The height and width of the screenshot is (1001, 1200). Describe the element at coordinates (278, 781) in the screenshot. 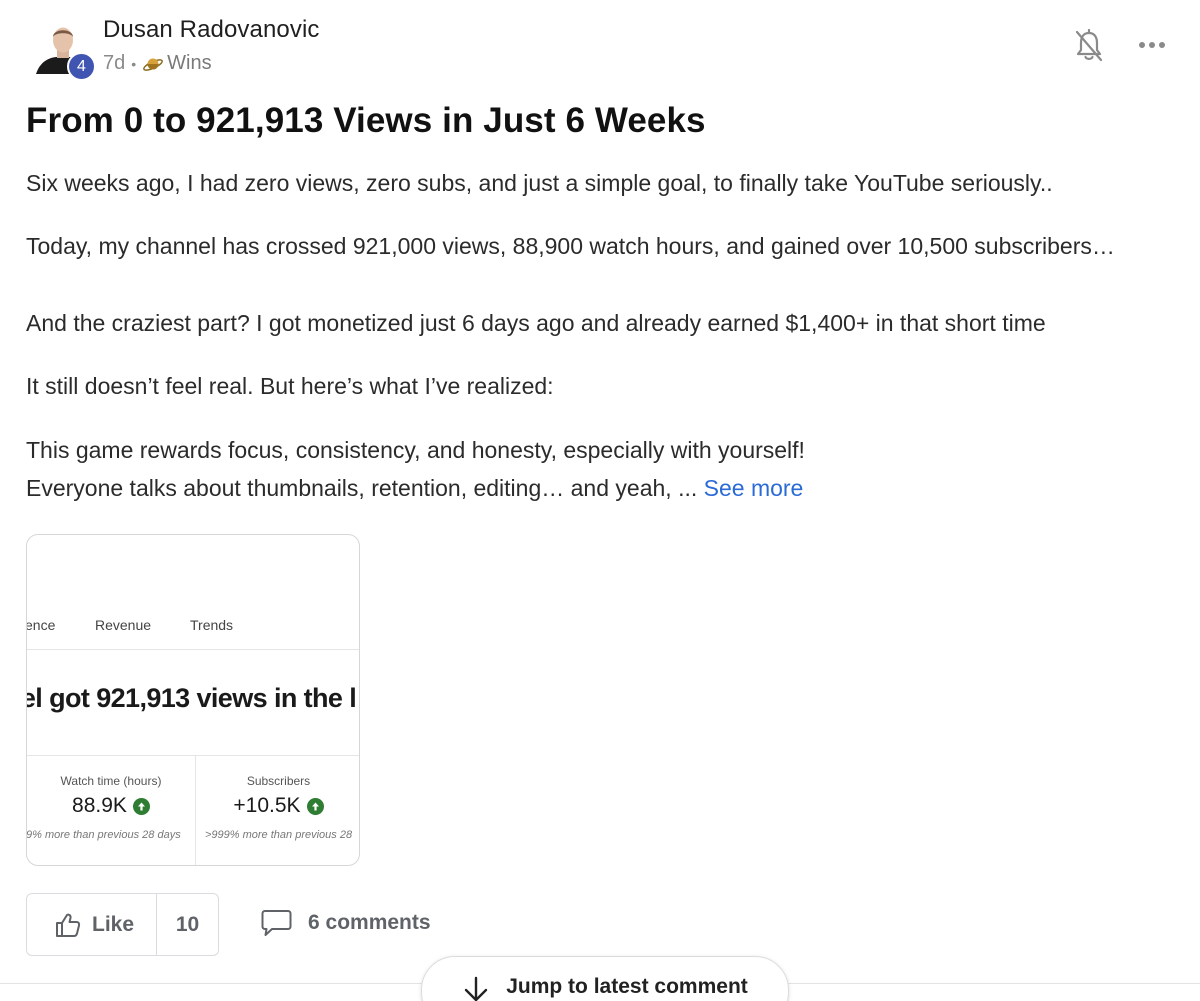

I see `stat-label: Subscribers` at that location.